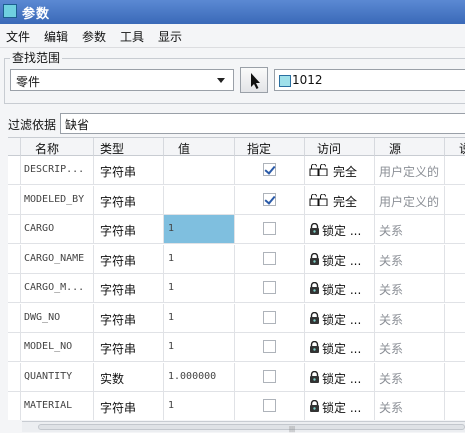 Image resolution: width=465 pixels, height=433 pixels. I want to click on table-row: QUANTITY 实数 1.000000 锁定 ... 关系, so click(236, 377).